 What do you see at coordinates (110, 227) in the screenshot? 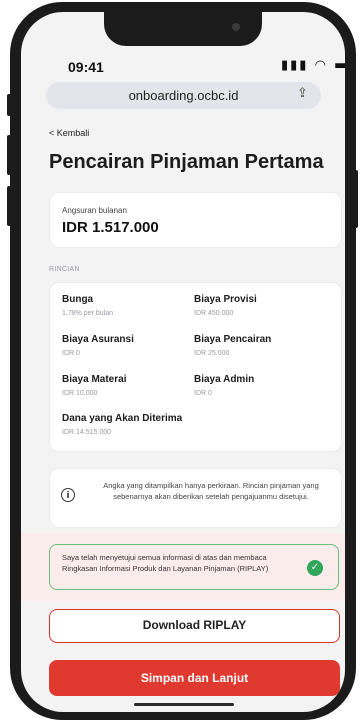
I see `monthly-installment-value: IDR 1.517.000` at bounding box center [110, 227].